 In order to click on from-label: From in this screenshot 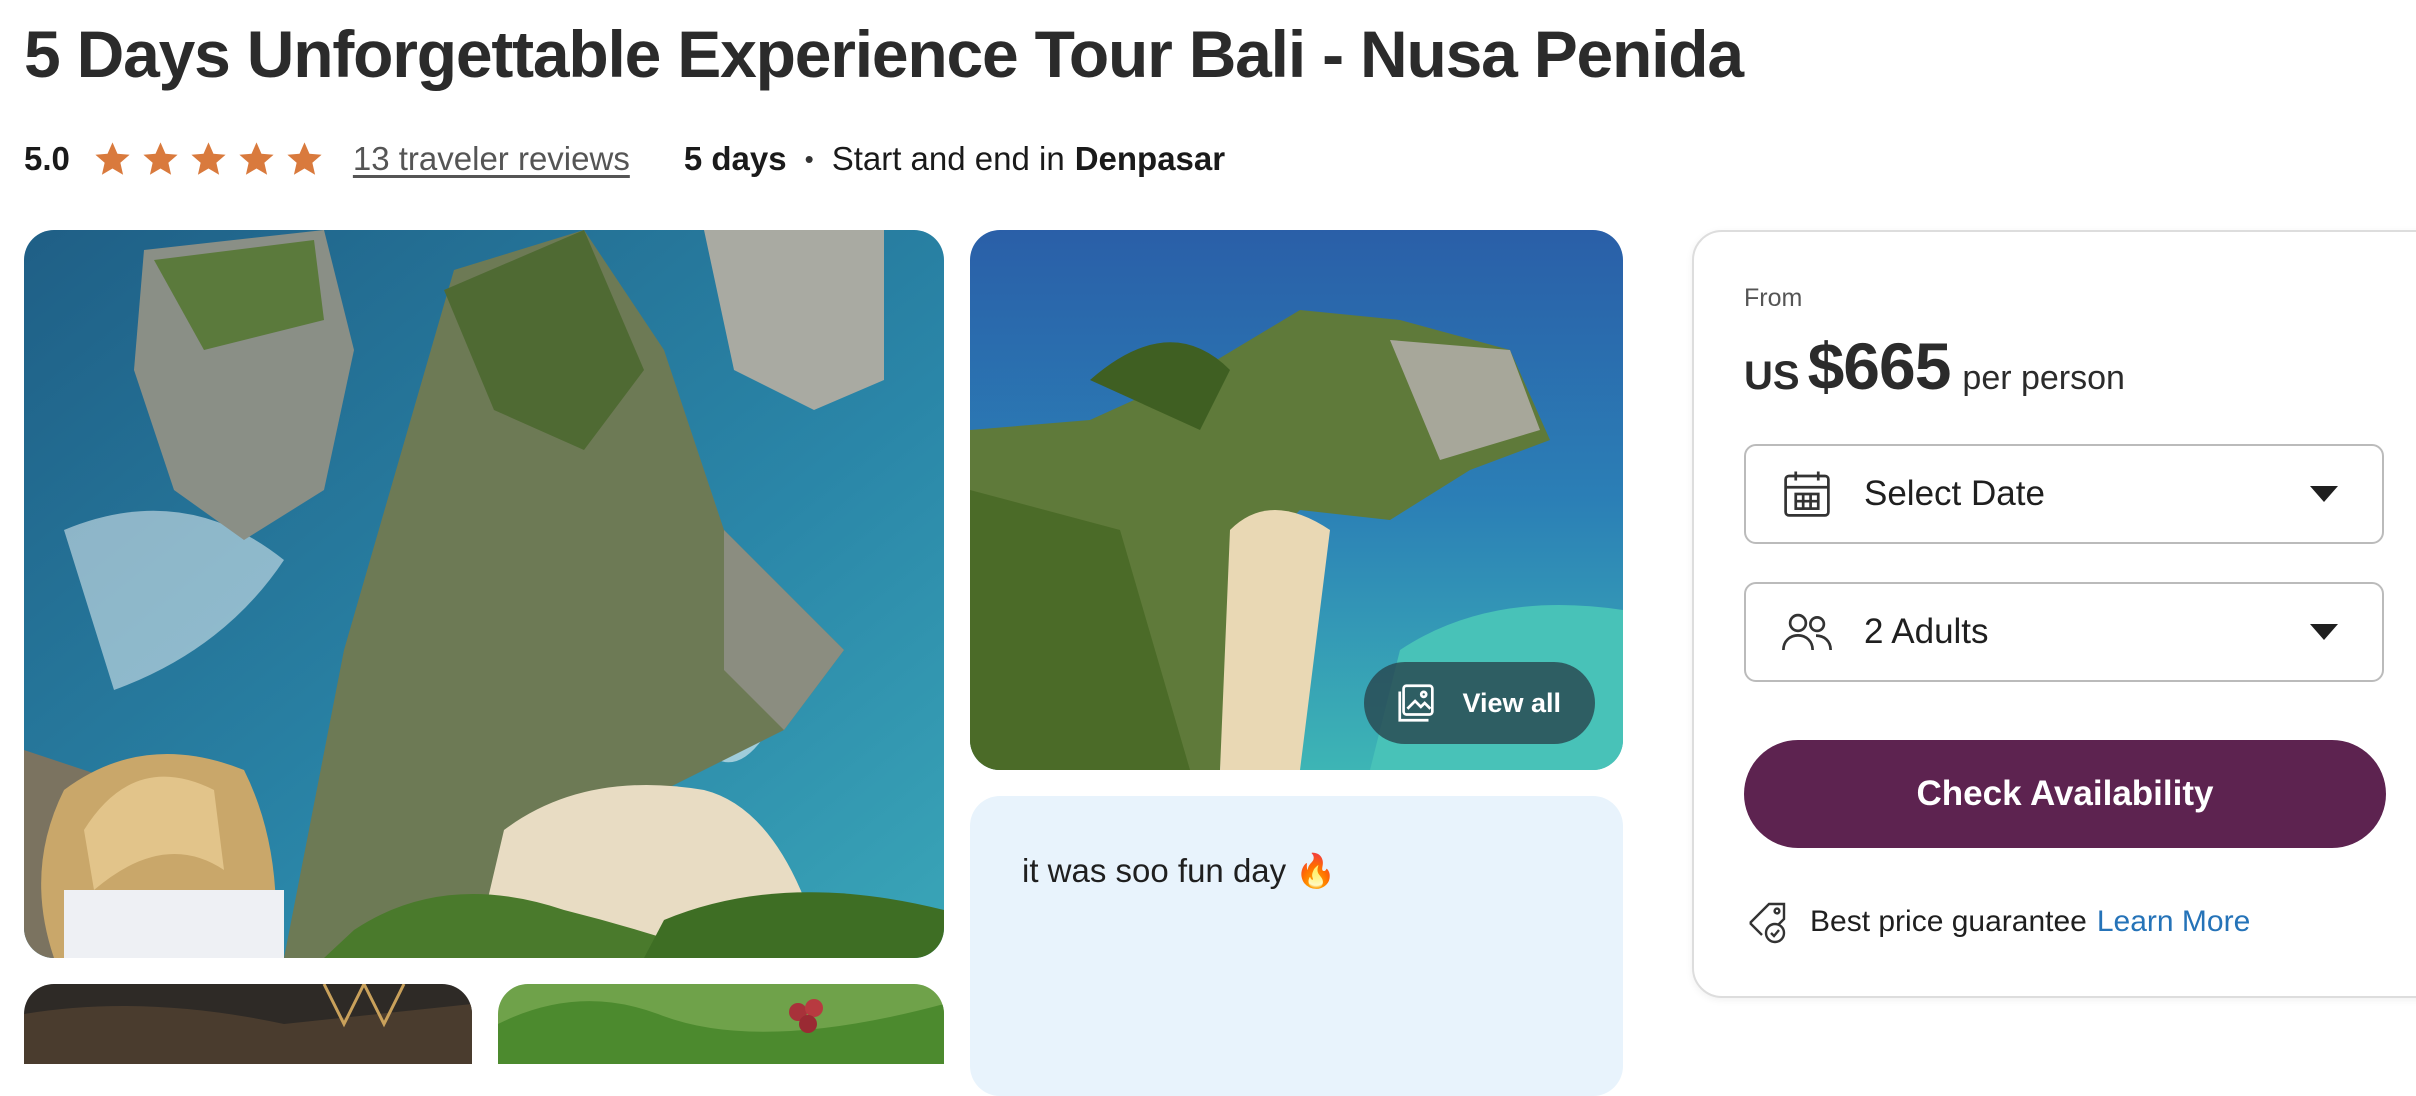, I will do `click(1773, 298)`.